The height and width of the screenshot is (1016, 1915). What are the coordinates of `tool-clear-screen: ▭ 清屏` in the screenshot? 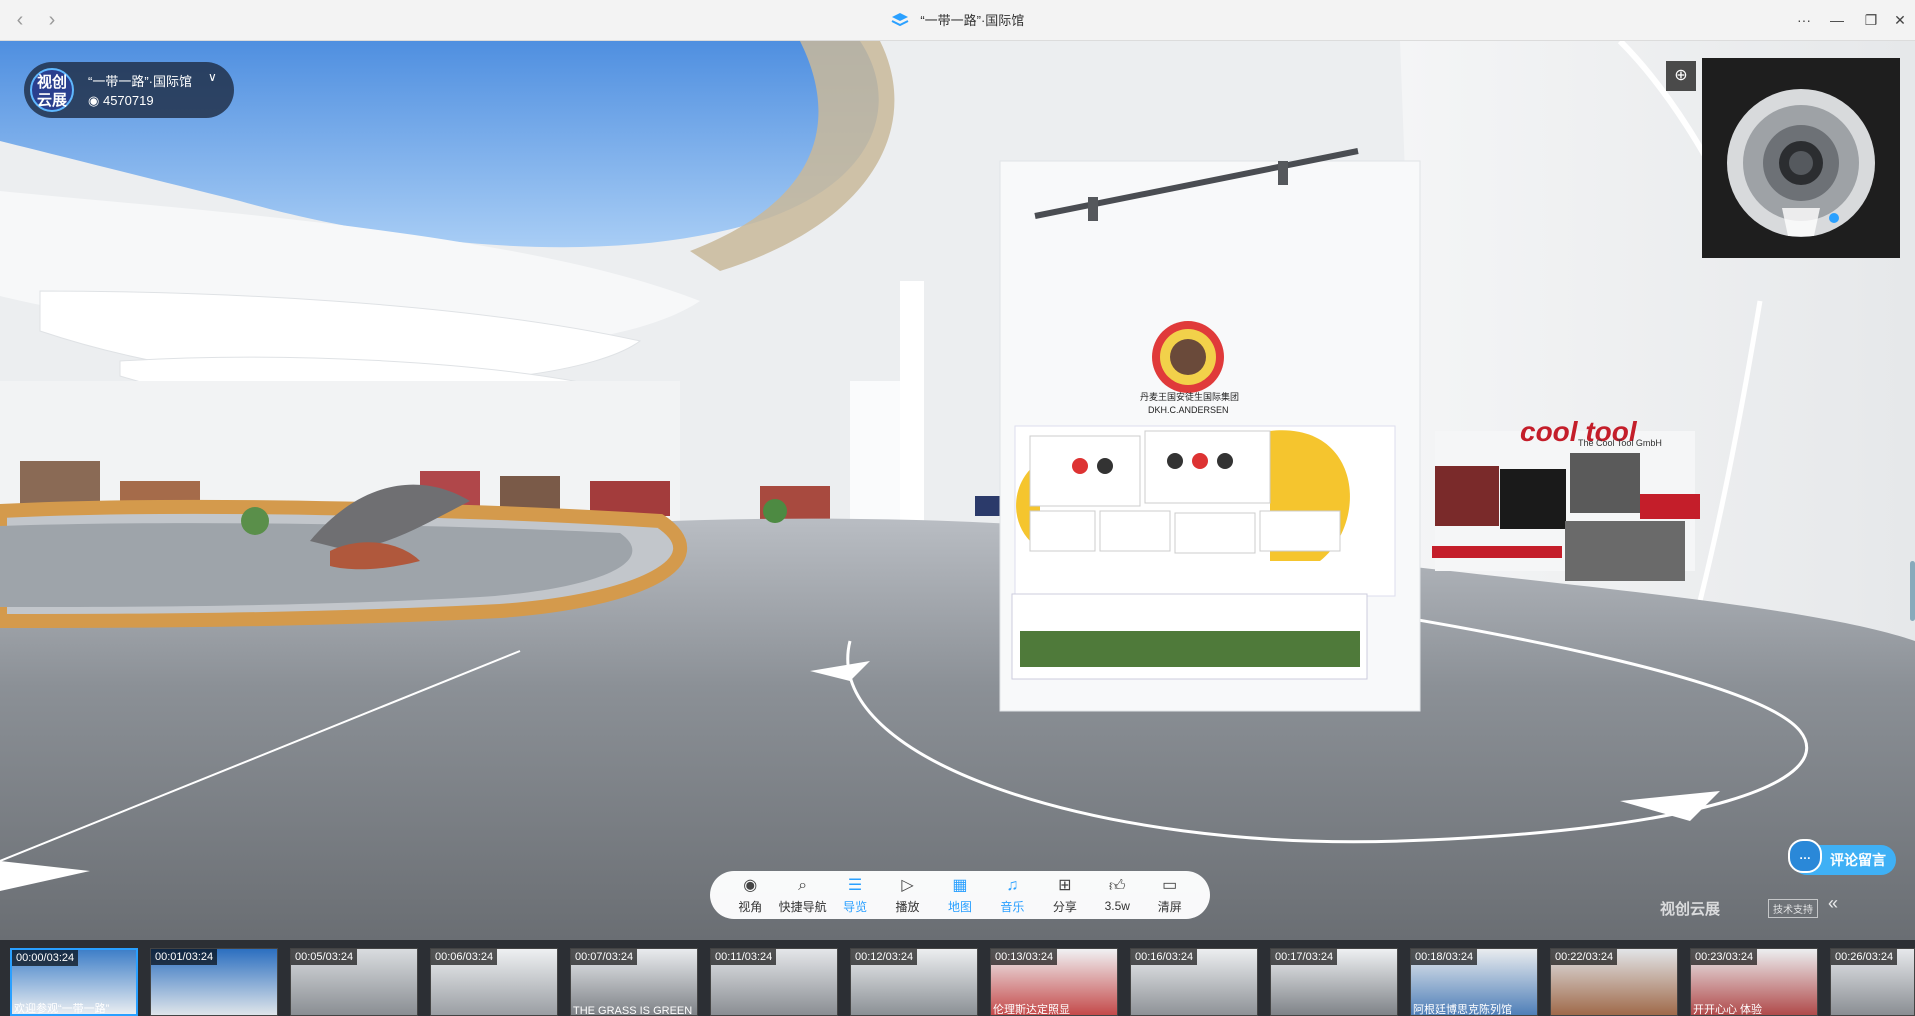 It's located at (1170, 895).